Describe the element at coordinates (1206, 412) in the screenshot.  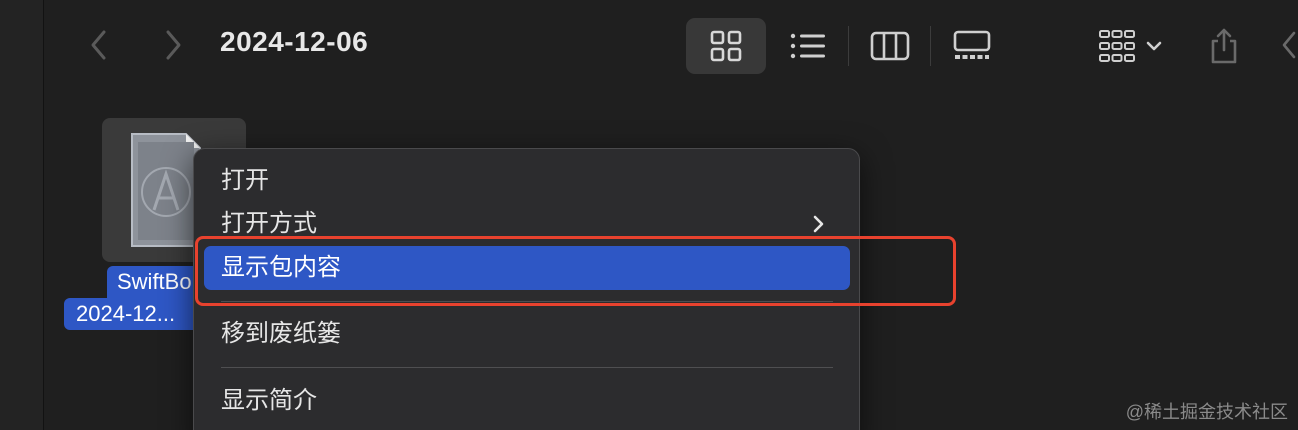
I see `watermark-text: @稀土掘金技术社区` at that location.